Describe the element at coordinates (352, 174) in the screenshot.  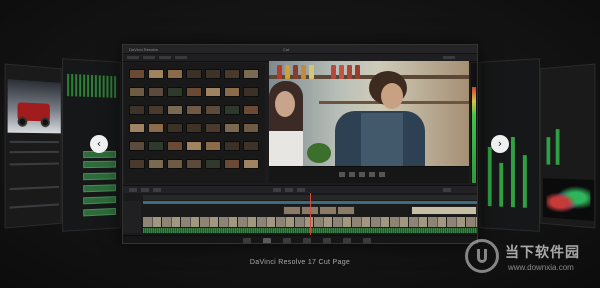
I see `play-reverse-icon` at that location.